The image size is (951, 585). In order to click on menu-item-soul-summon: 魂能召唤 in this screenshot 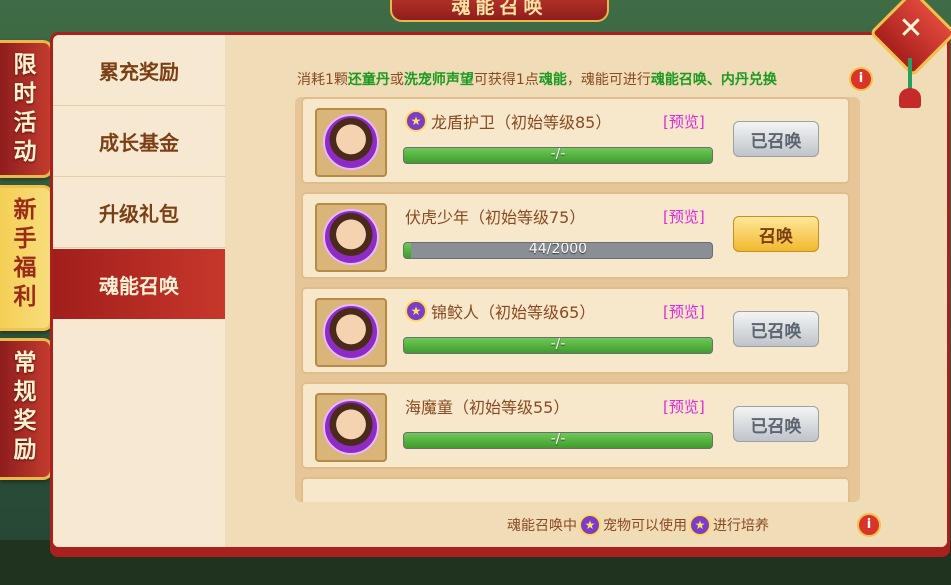, I will do `click(139, 284)`.